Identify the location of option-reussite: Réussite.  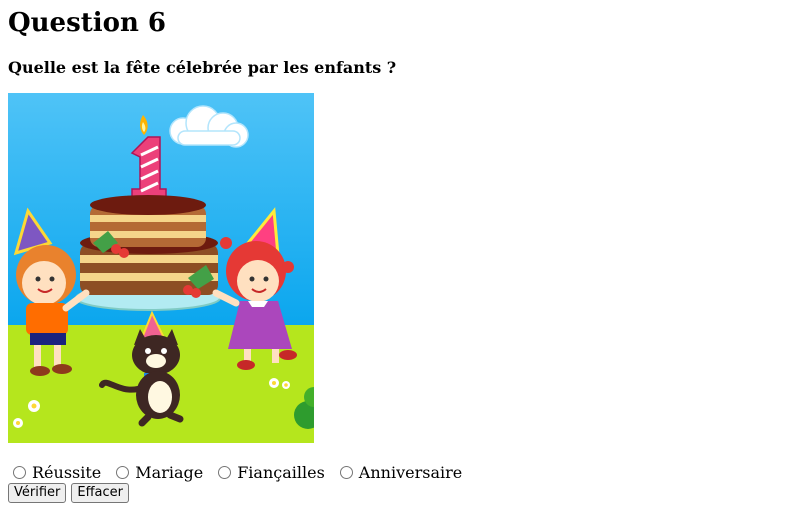
(54, 472).